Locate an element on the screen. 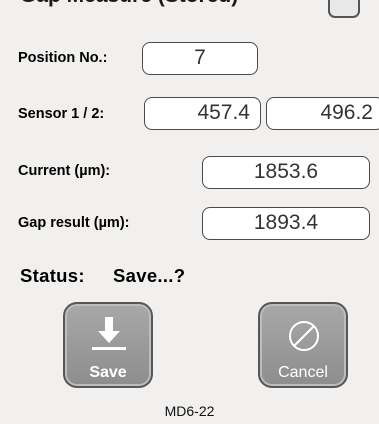 The height and width of the screenshot is (424, 379). cancel-button-label: Cancel is located at coordinates (303, 372).